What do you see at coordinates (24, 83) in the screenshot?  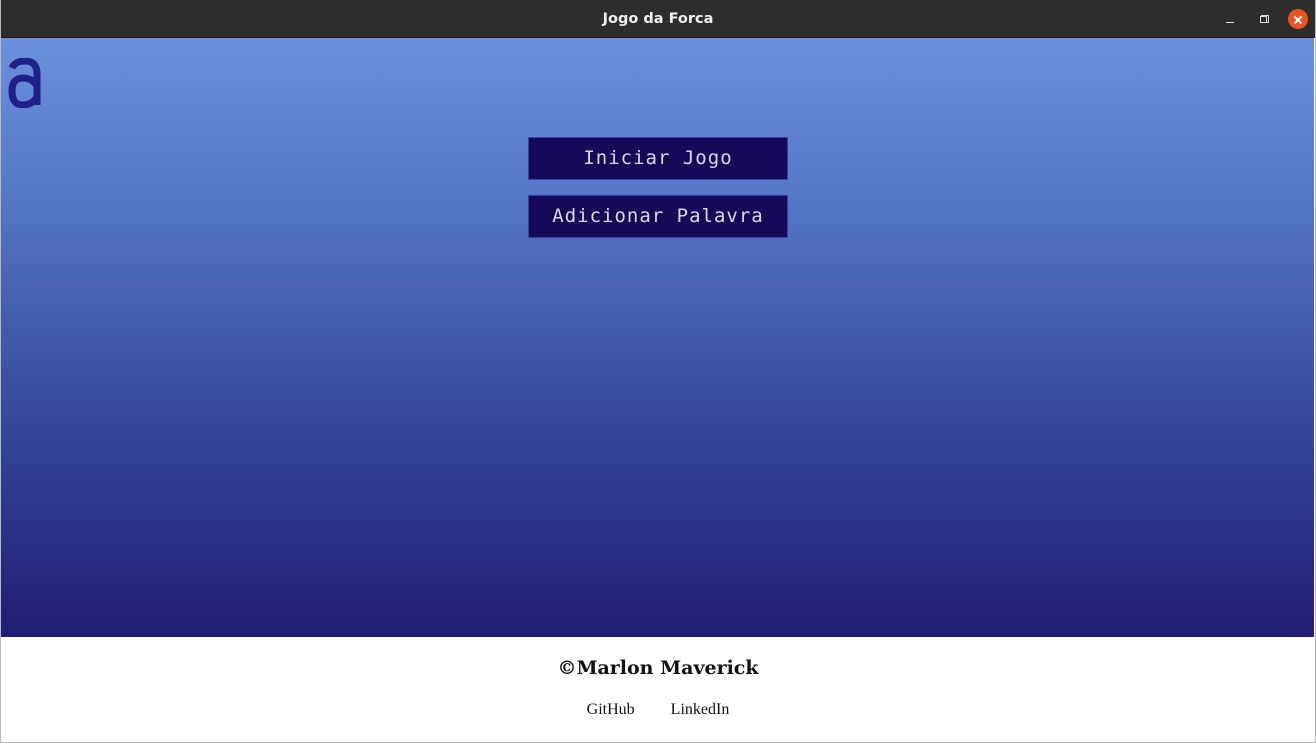 I see `alura-a-logo-icon` at bounding box center [24, 83].